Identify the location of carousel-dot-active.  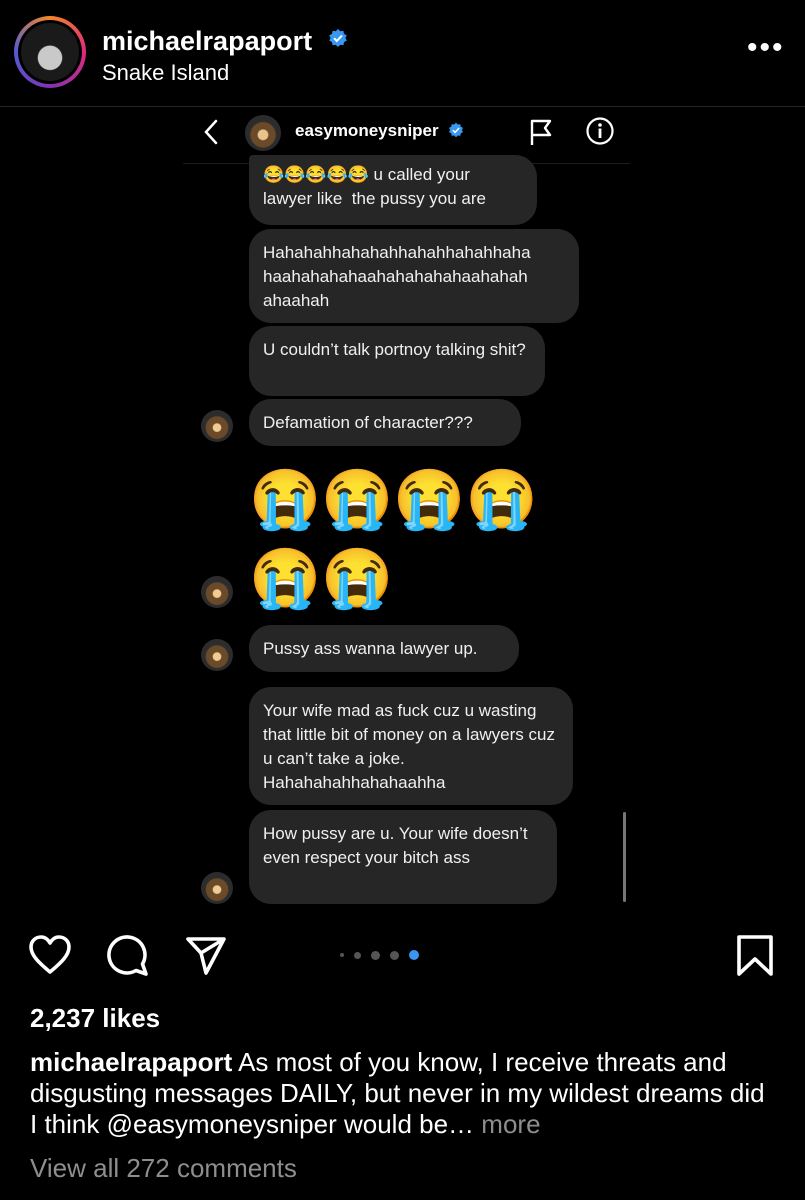
(414, 955).